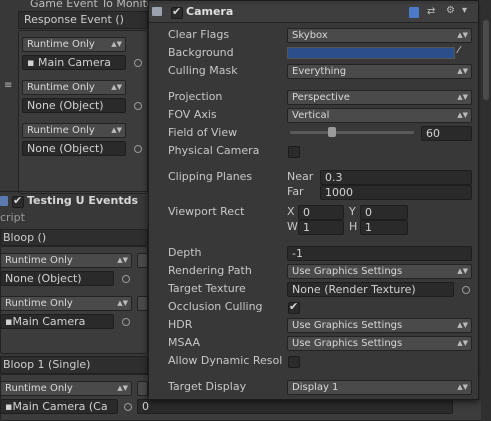 This screenshot has height=421, width=491. What do you see at coordinates (195, 96) in the screenshot?
I see `projection-label: Projection` at bounding box center [195, 96].